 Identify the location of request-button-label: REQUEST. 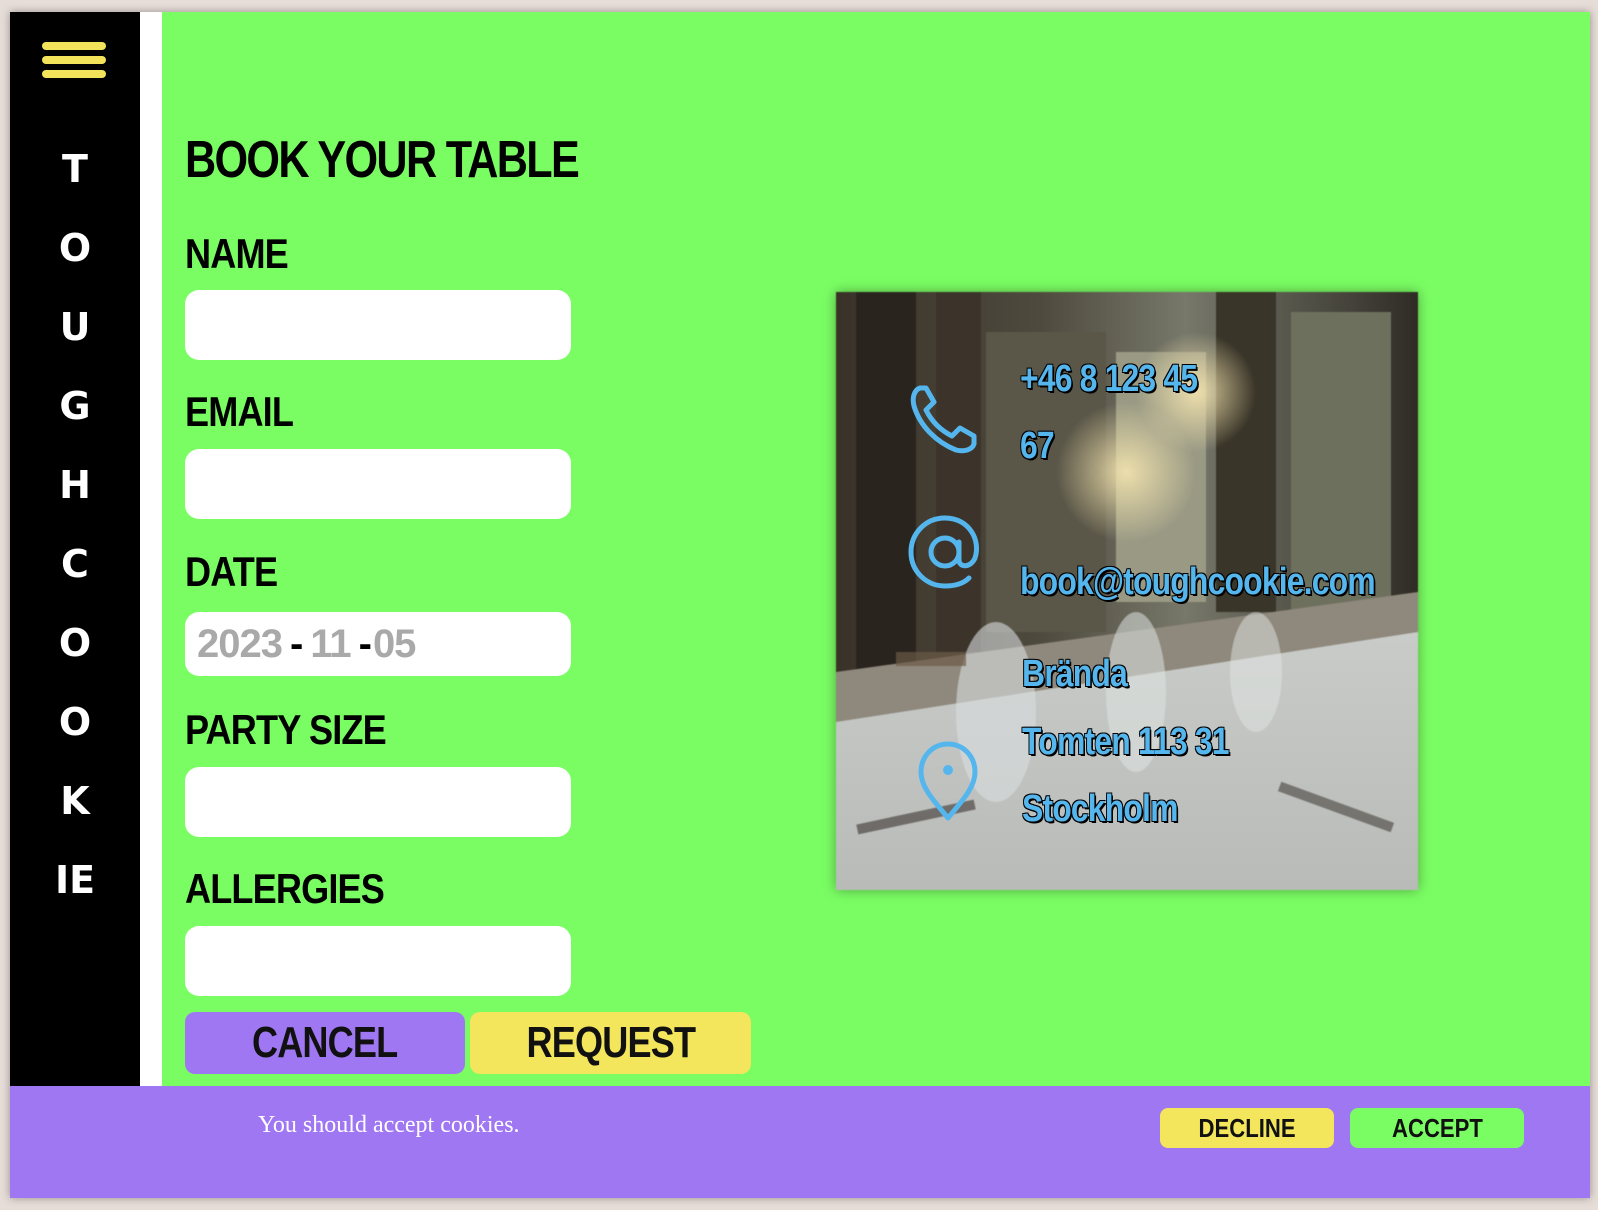
(610, 1042).